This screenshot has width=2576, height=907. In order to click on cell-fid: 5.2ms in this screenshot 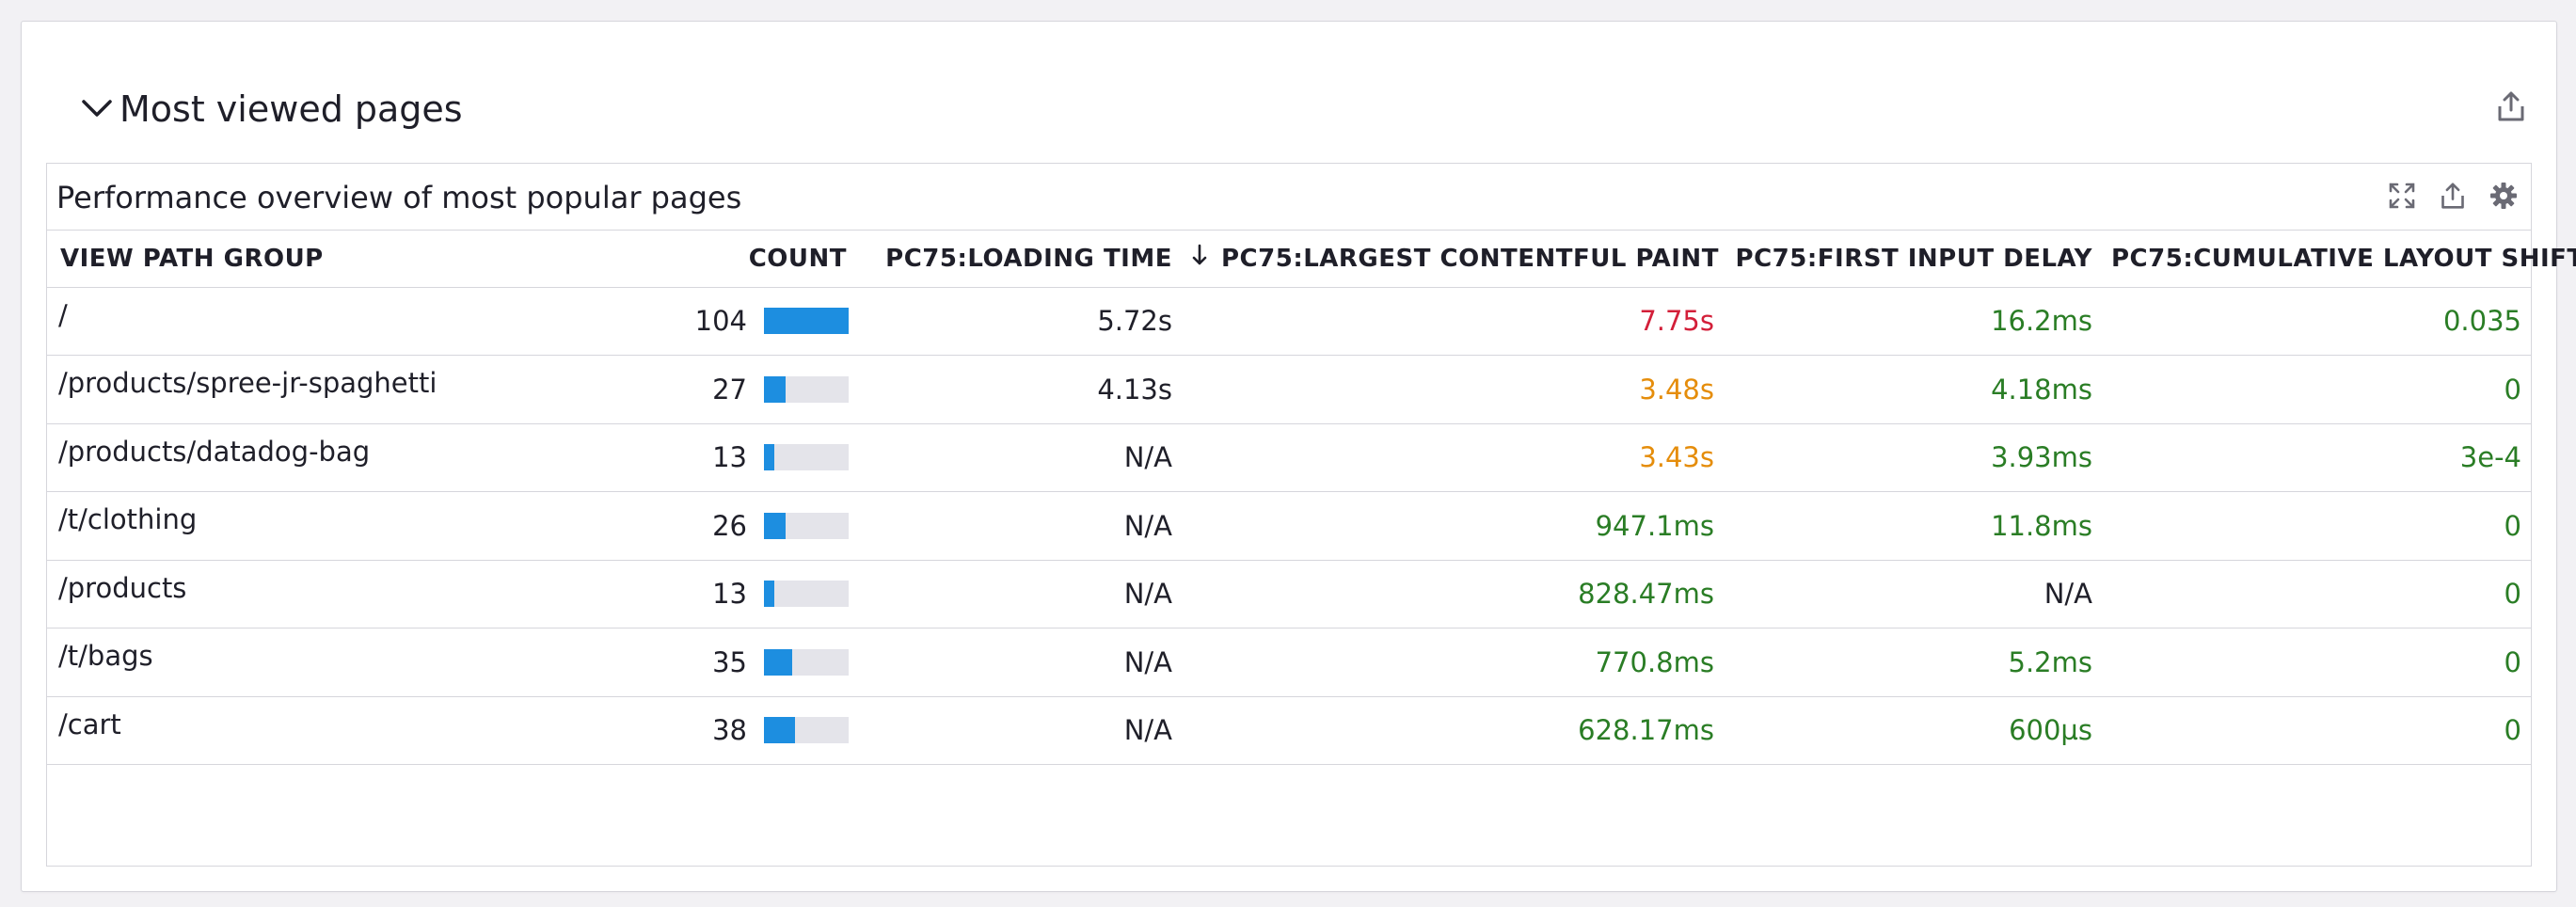, I will do `click(1913, 662)`.